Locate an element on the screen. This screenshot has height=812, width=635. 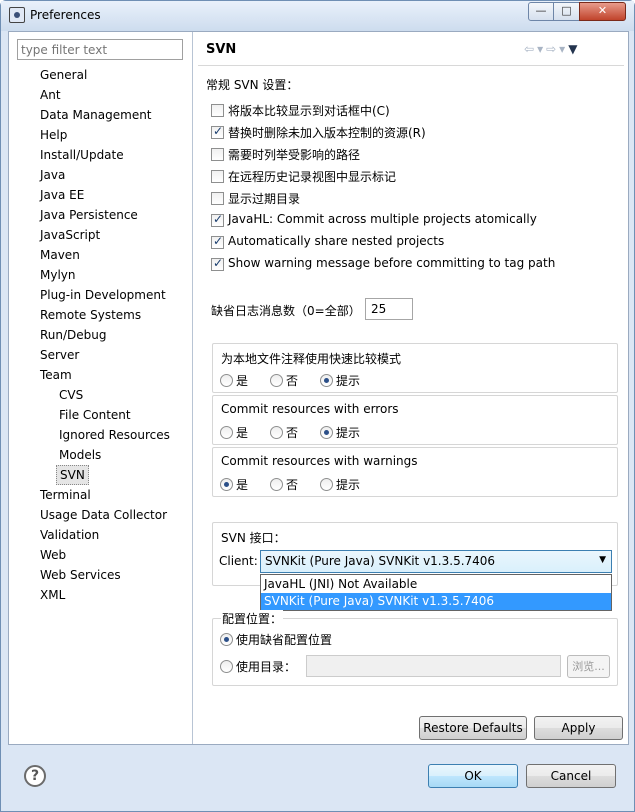
checkbox-compare-dialog-label: 将版本比较显示到对话框中(C) is located at coordinates (309, 111).